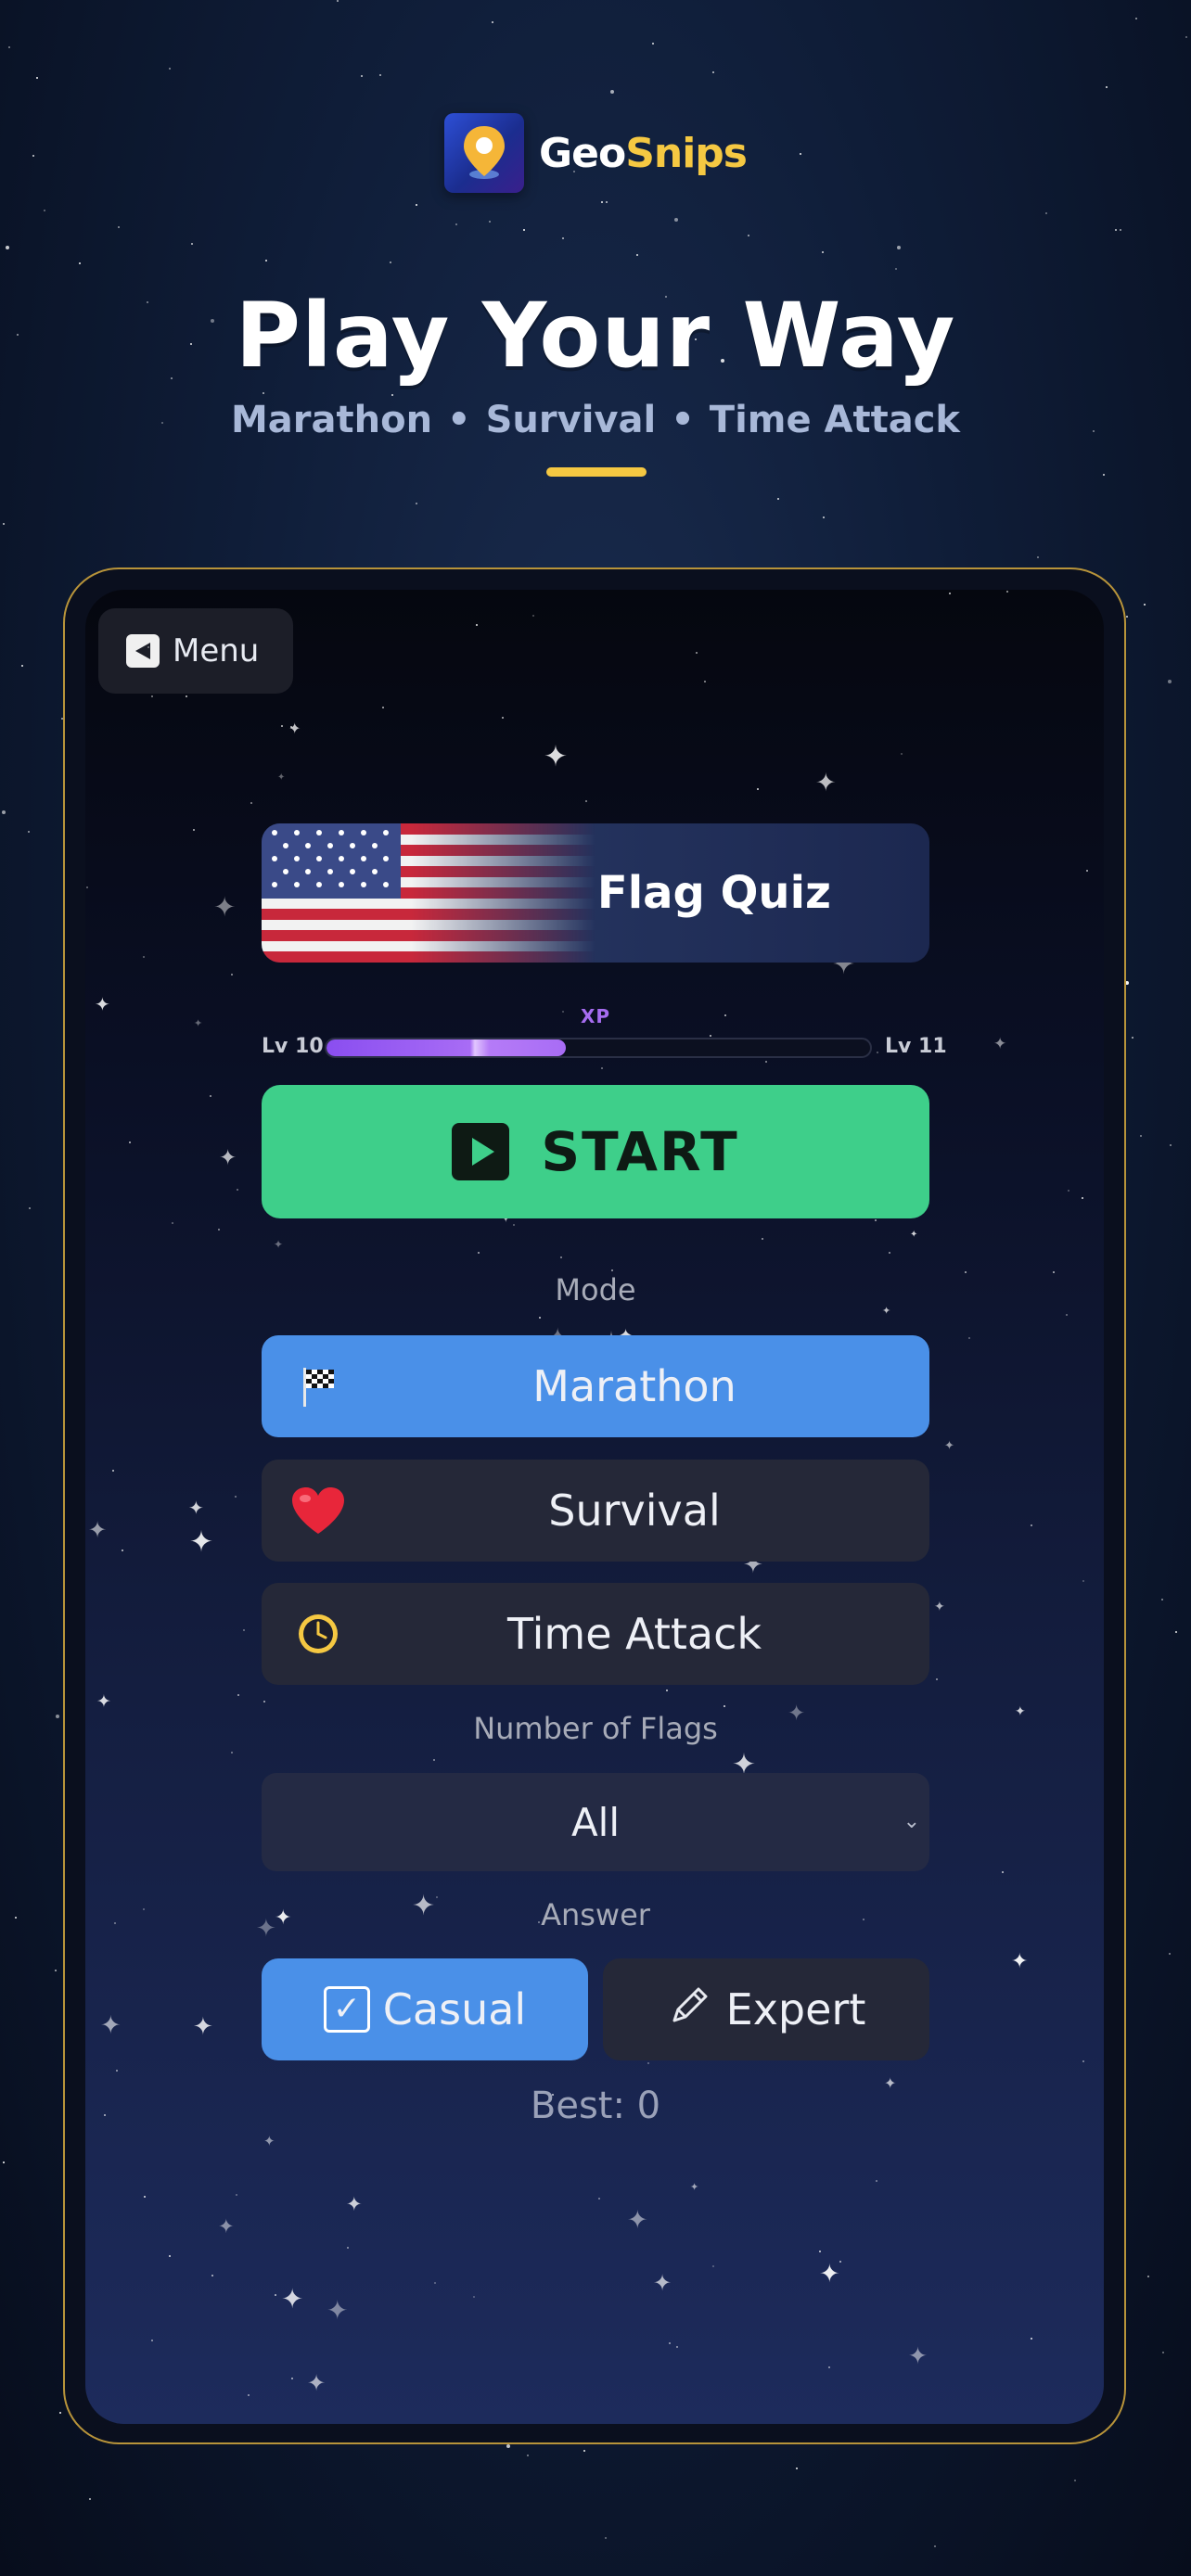 This screenshot has height=2576, width=1191. Describe the element at coordinates (597, 472) in the screenshot. I see `headline-underline` at that location.